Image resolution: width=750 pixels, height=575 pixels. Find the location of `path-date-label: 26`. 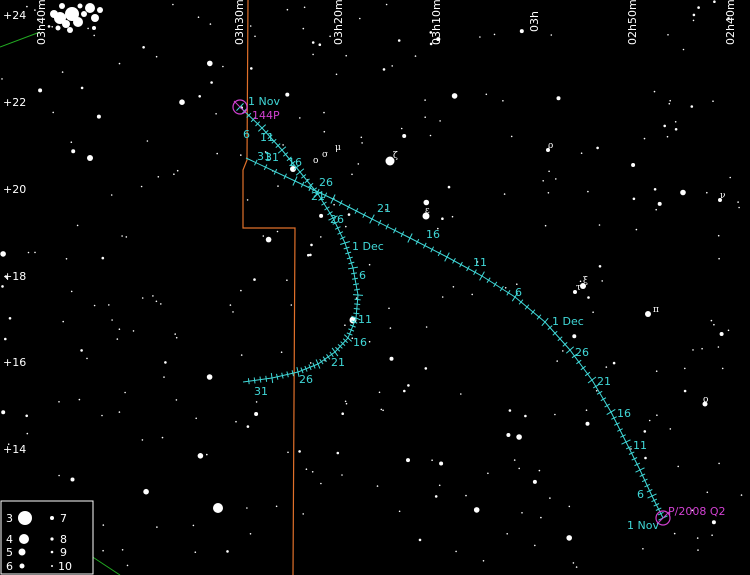

path-date-label: 26 is located at coordinates (337, 219).